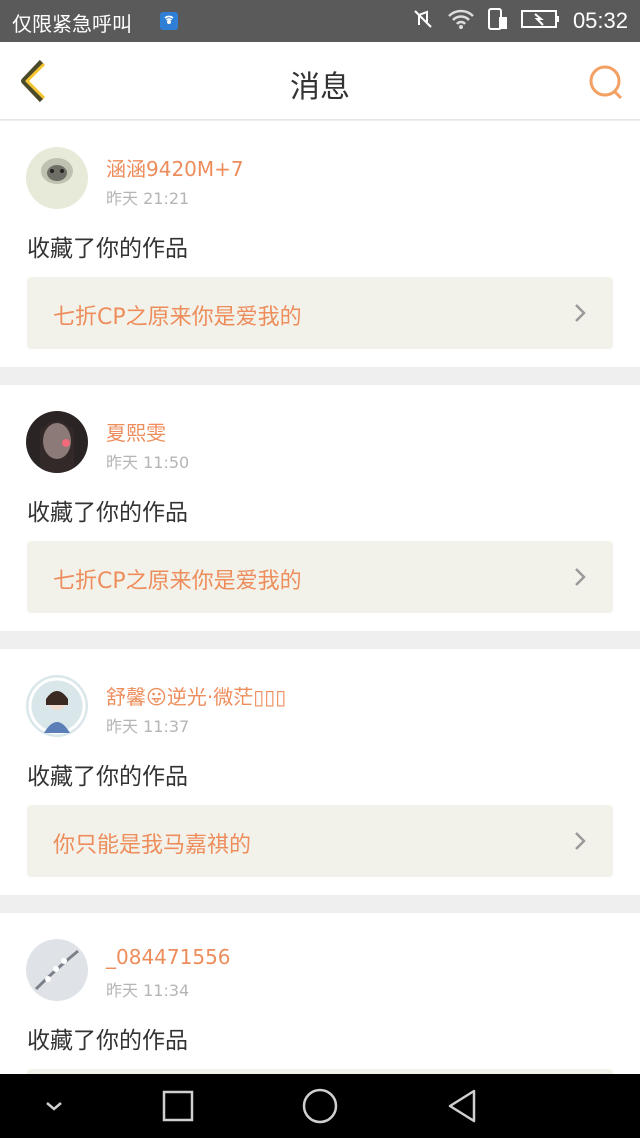 This screenshot has width=640, height=1138. I want to click on hotspot-icon, so click(169, 21).